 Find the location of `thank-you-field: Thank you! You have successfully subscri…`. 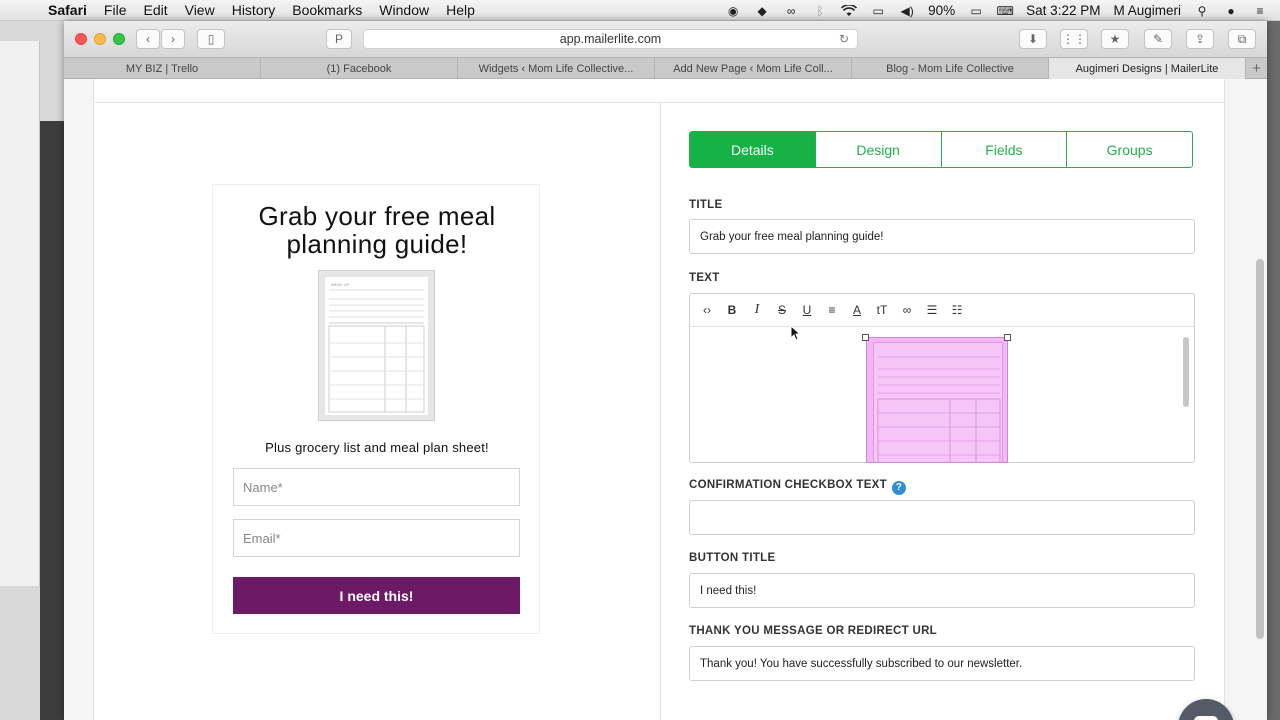

thank-you-field: Thank you! You have successfully subscri… is located at coordinates (942, 663).